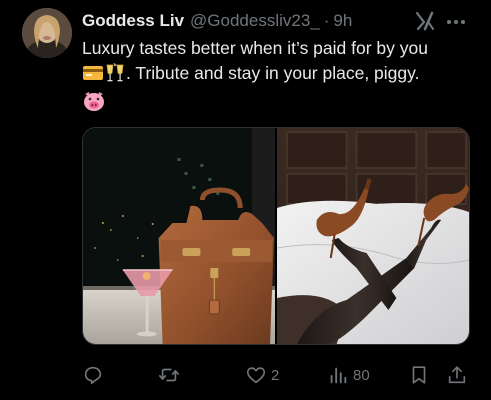  Describe the element at coordinates (255, 21) in the screenshot. I see `author-handle: @Goddessliv23_` at that location.